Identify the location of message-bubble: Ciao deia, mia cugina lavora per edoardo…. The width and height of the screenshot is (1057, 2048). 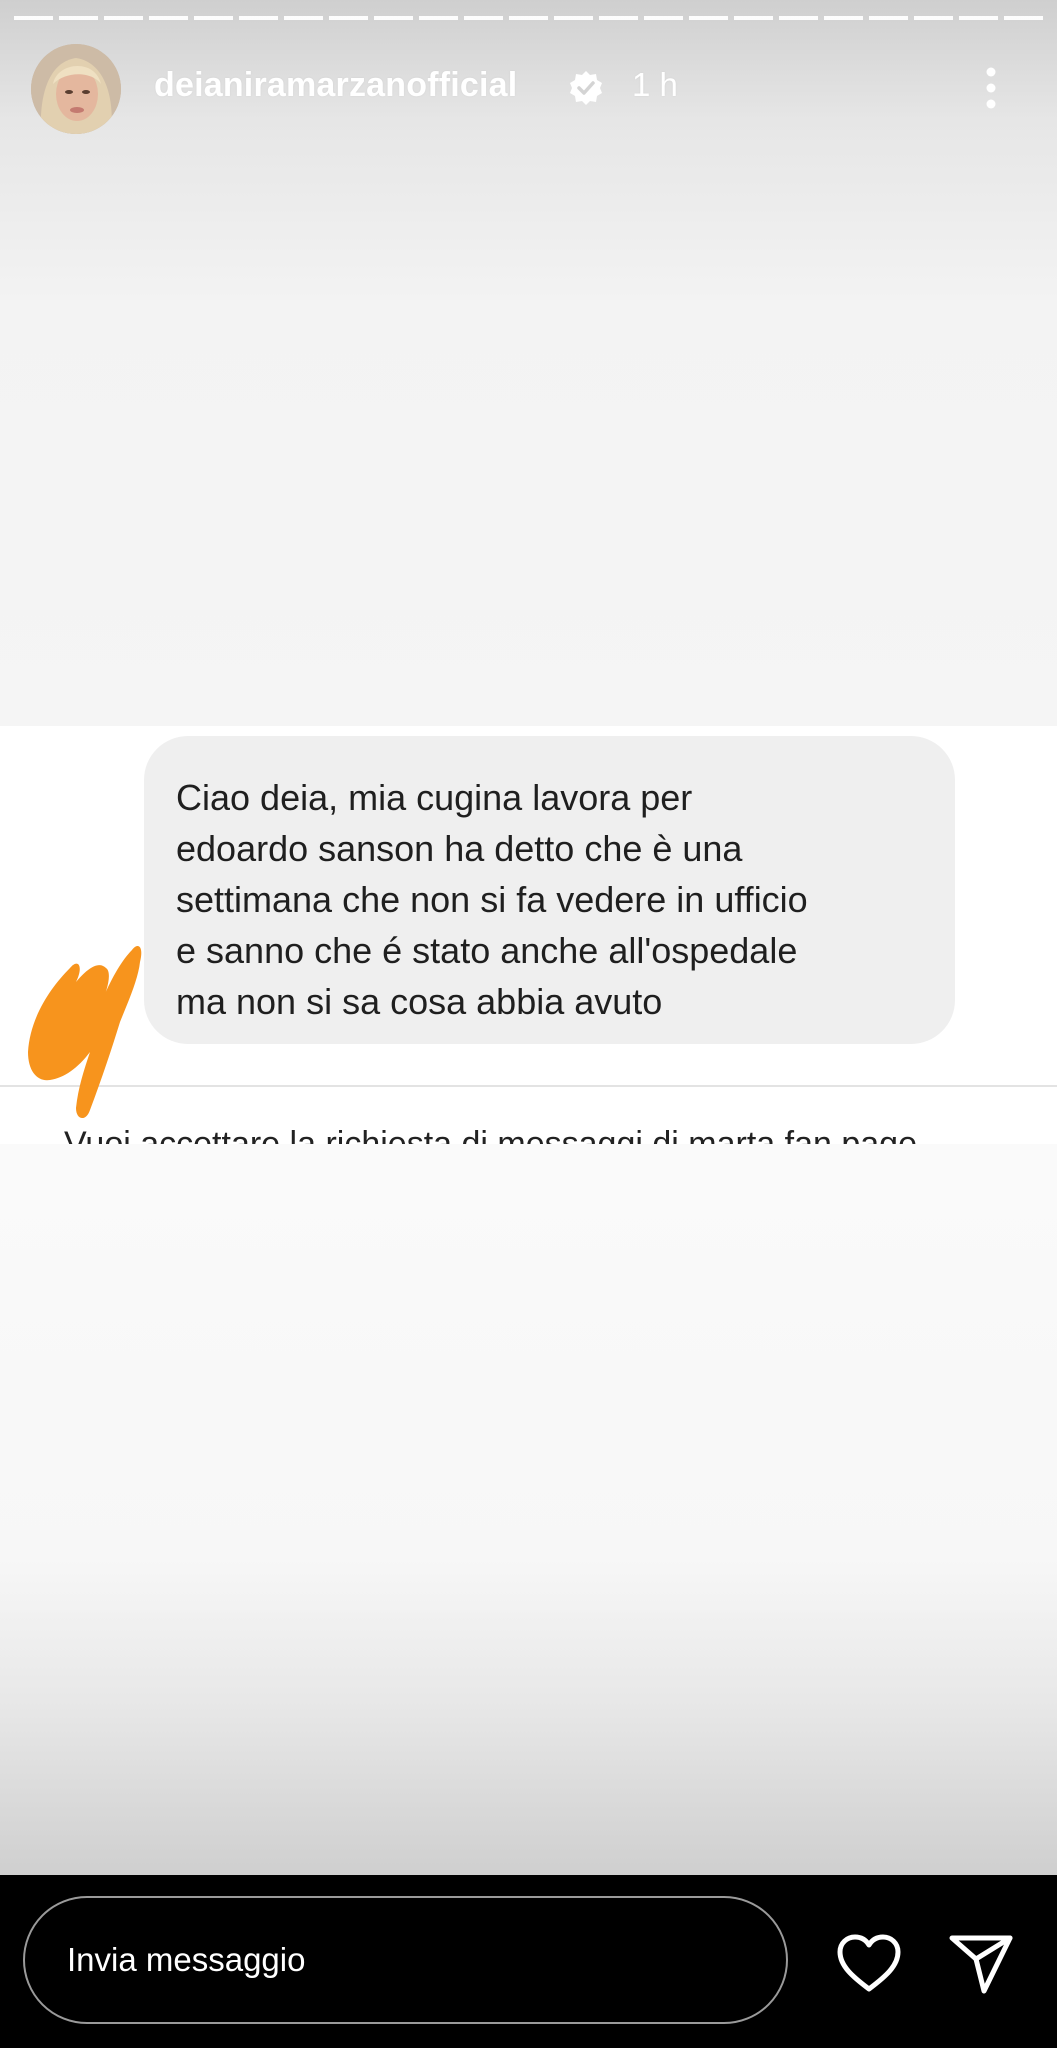
(549, 890).